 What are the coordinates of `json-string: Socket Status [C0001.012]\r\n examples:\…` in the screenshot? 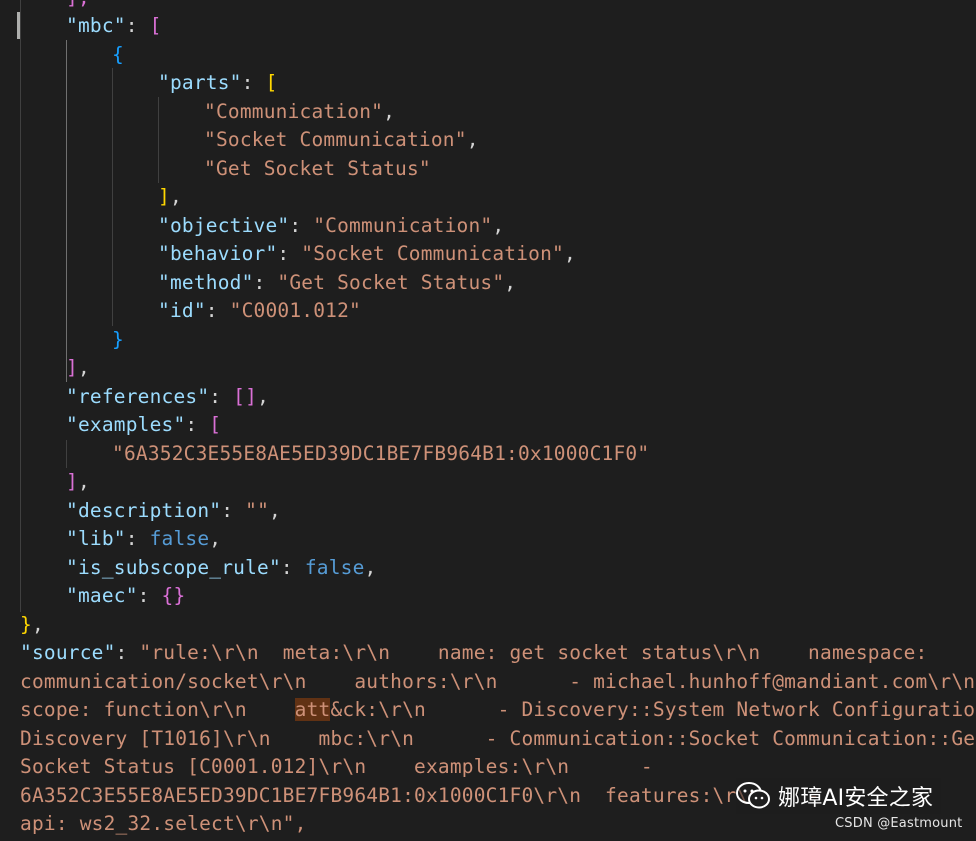 It's located at (336, 766).